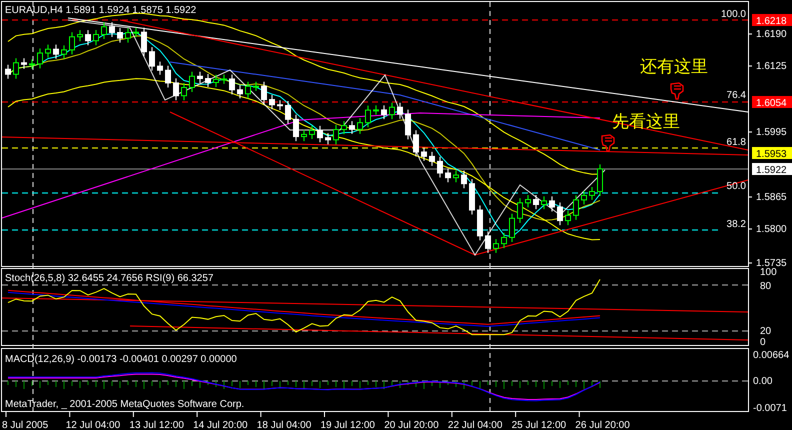  What do you see at coordinates (771, 103) in the screenshot?
I see `price-label: 1.6054` at bounding box center [771, 103].